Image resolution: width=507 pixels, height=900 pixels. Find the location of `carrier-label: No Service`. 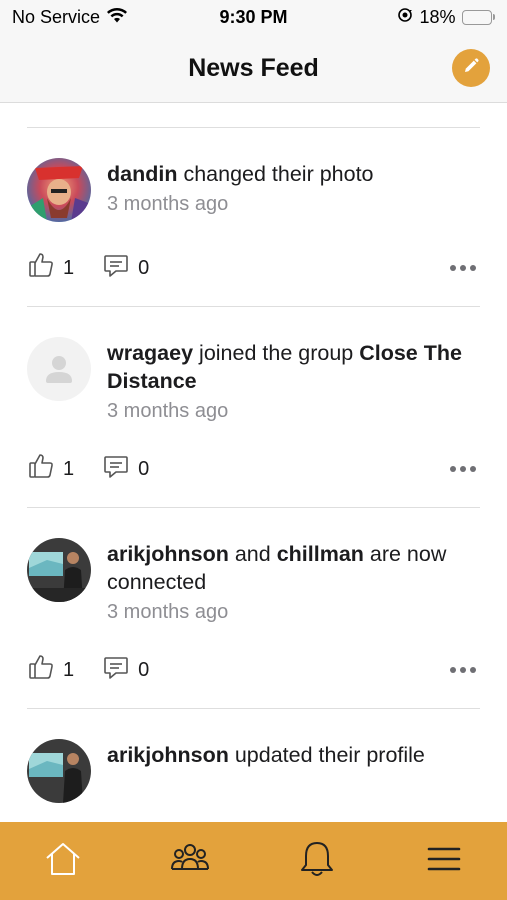

carrier-label: No Service is located at coordinates (56, 16).